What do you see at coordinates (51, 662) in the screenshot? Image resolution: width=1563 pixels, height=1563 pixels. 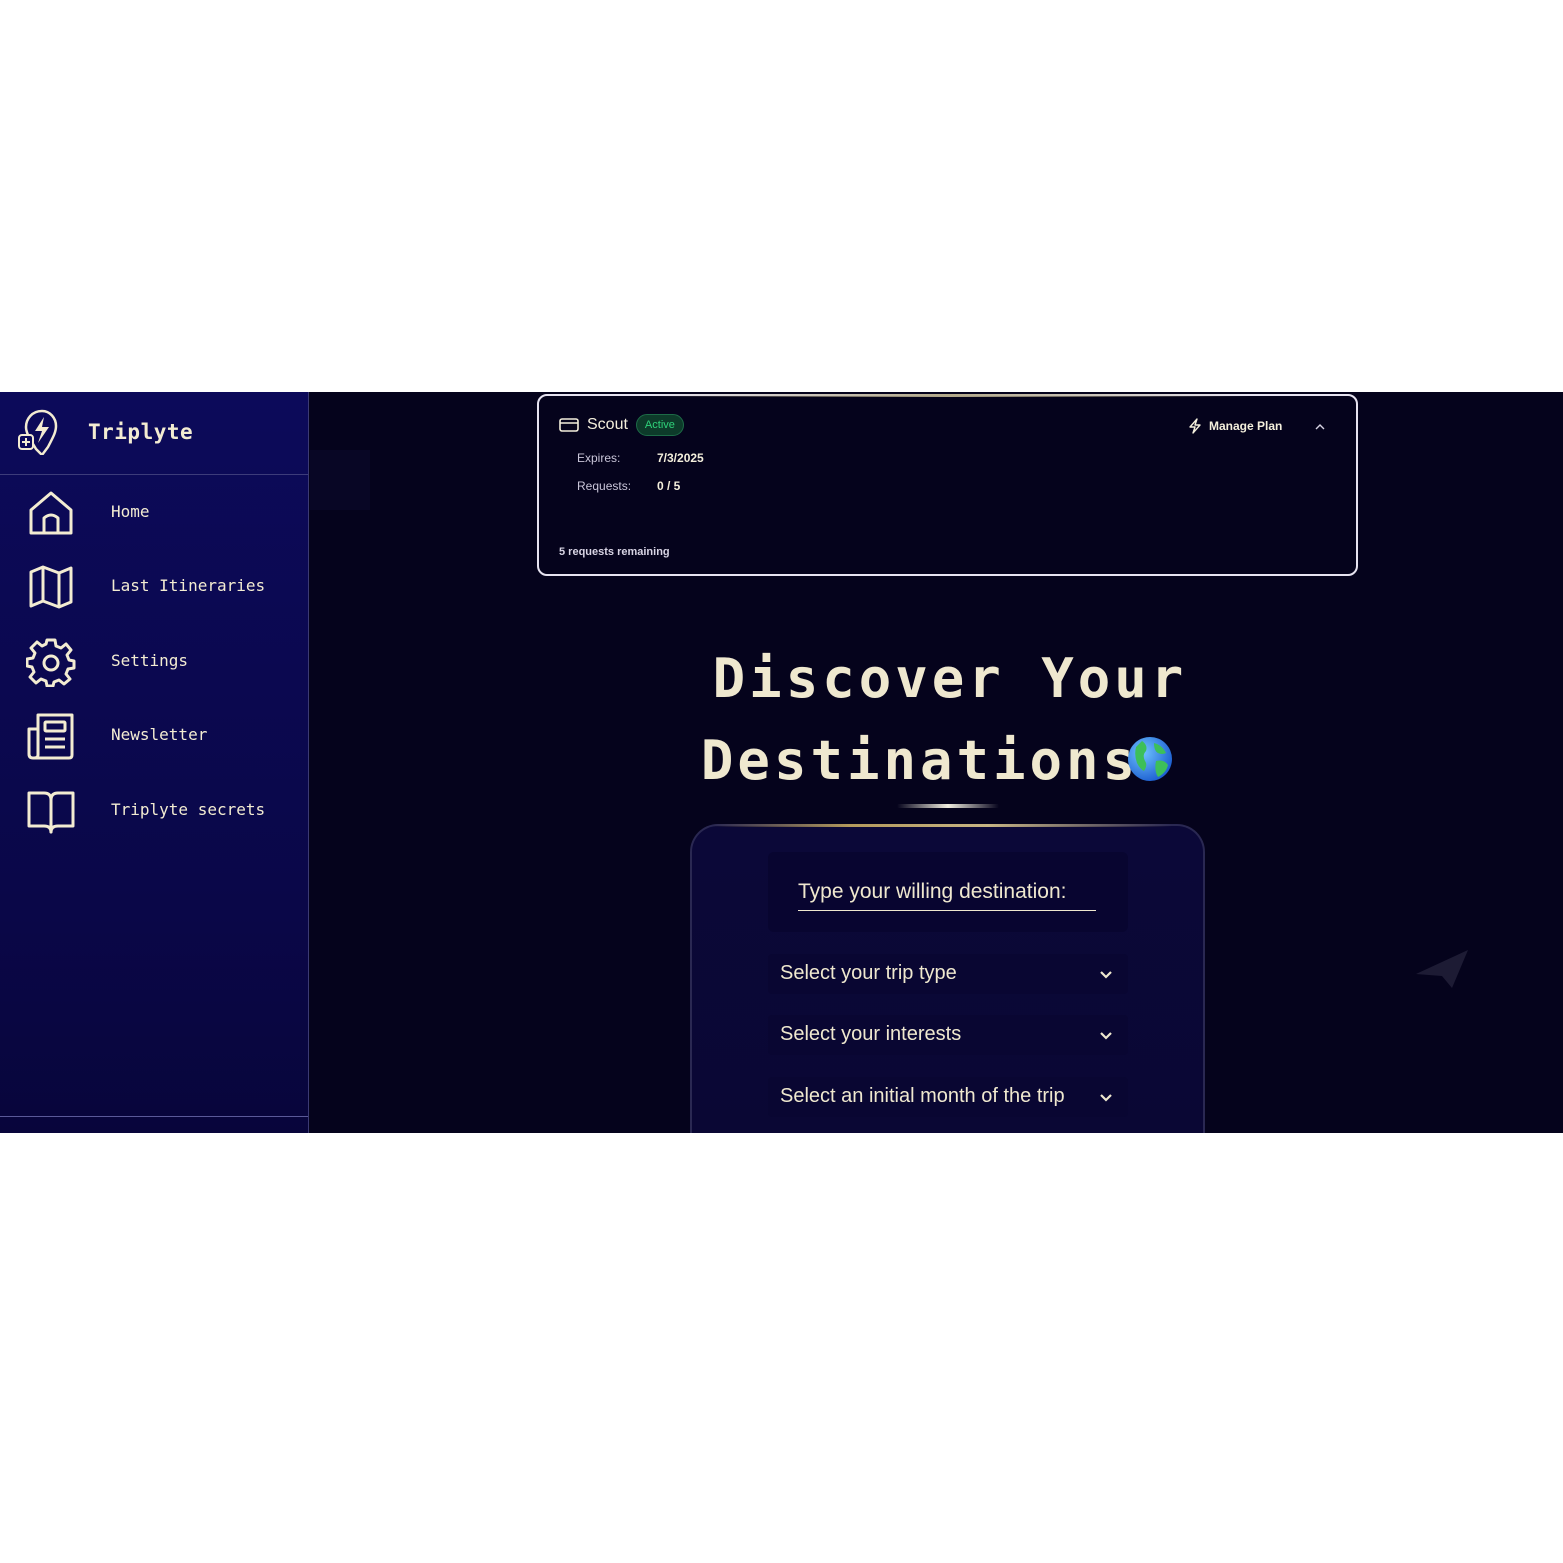 I see `gear-icon` at bounding box center [51, 662].